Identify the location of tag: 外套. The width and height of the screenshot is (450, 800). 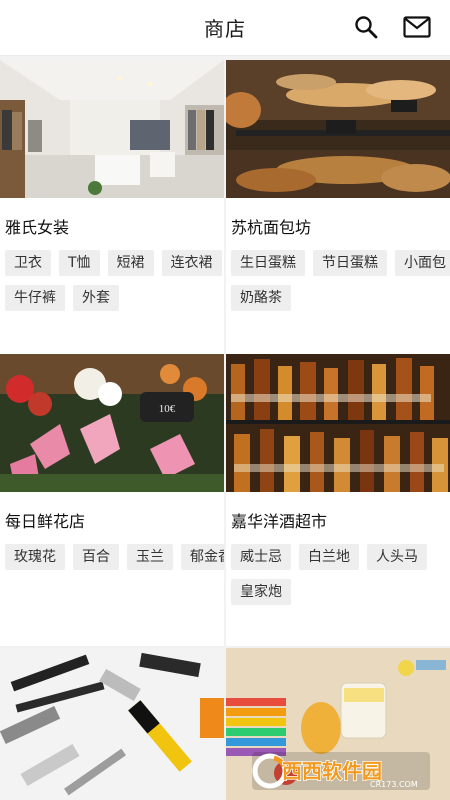
(96, 298).